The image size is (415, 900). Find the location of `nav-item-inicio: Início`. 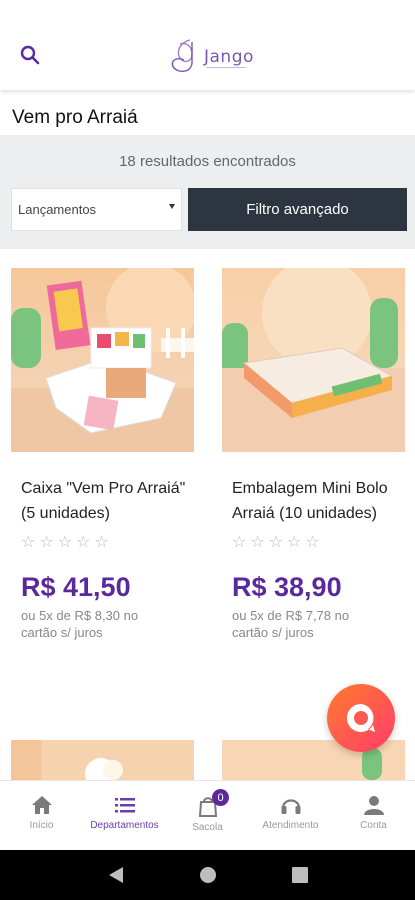

nav-item-inicio: Início is located at coordinates (41, 815).